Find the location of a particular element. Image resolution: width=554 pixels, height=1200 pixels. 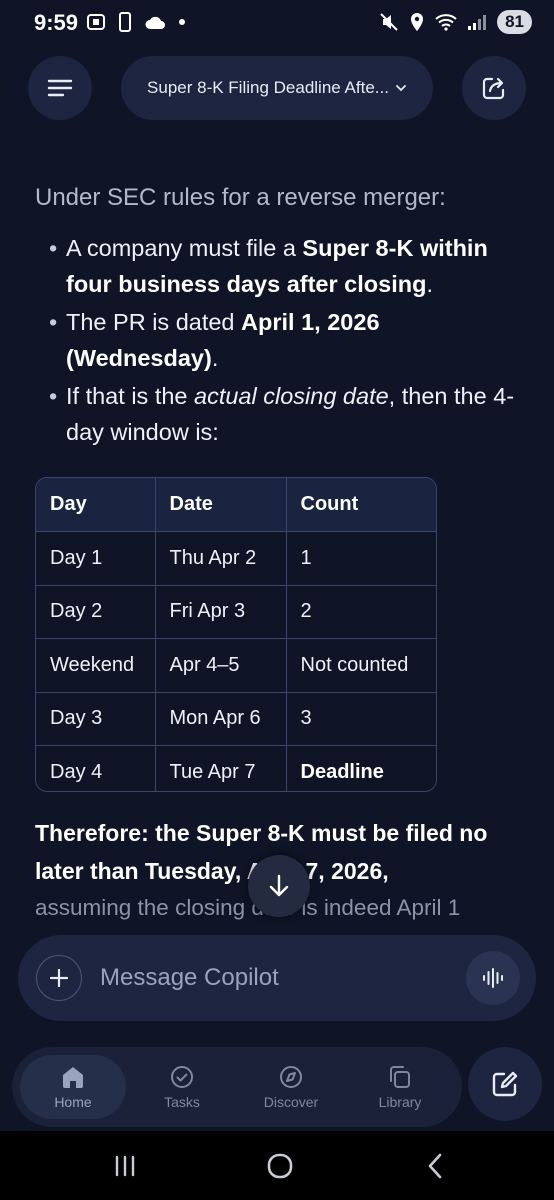

table-row: Weekend Apr 4–5 Not counted is located at coordinates (236, 665).